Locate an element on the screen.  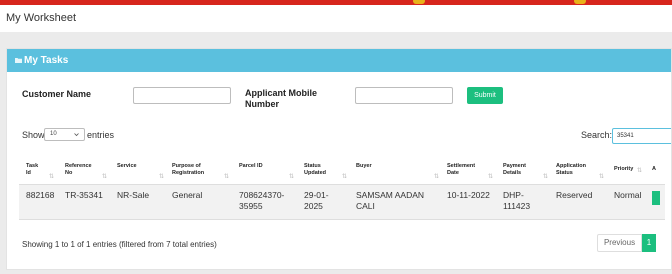
entries-label: entries is located at coordinates (101, 135).